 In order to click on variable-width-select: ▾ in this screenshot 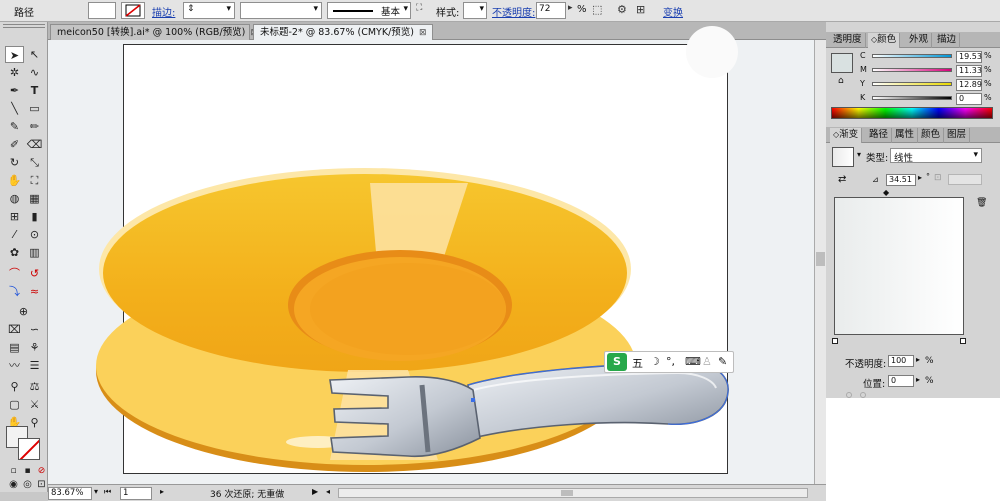, I will do `click(281, 10)`.